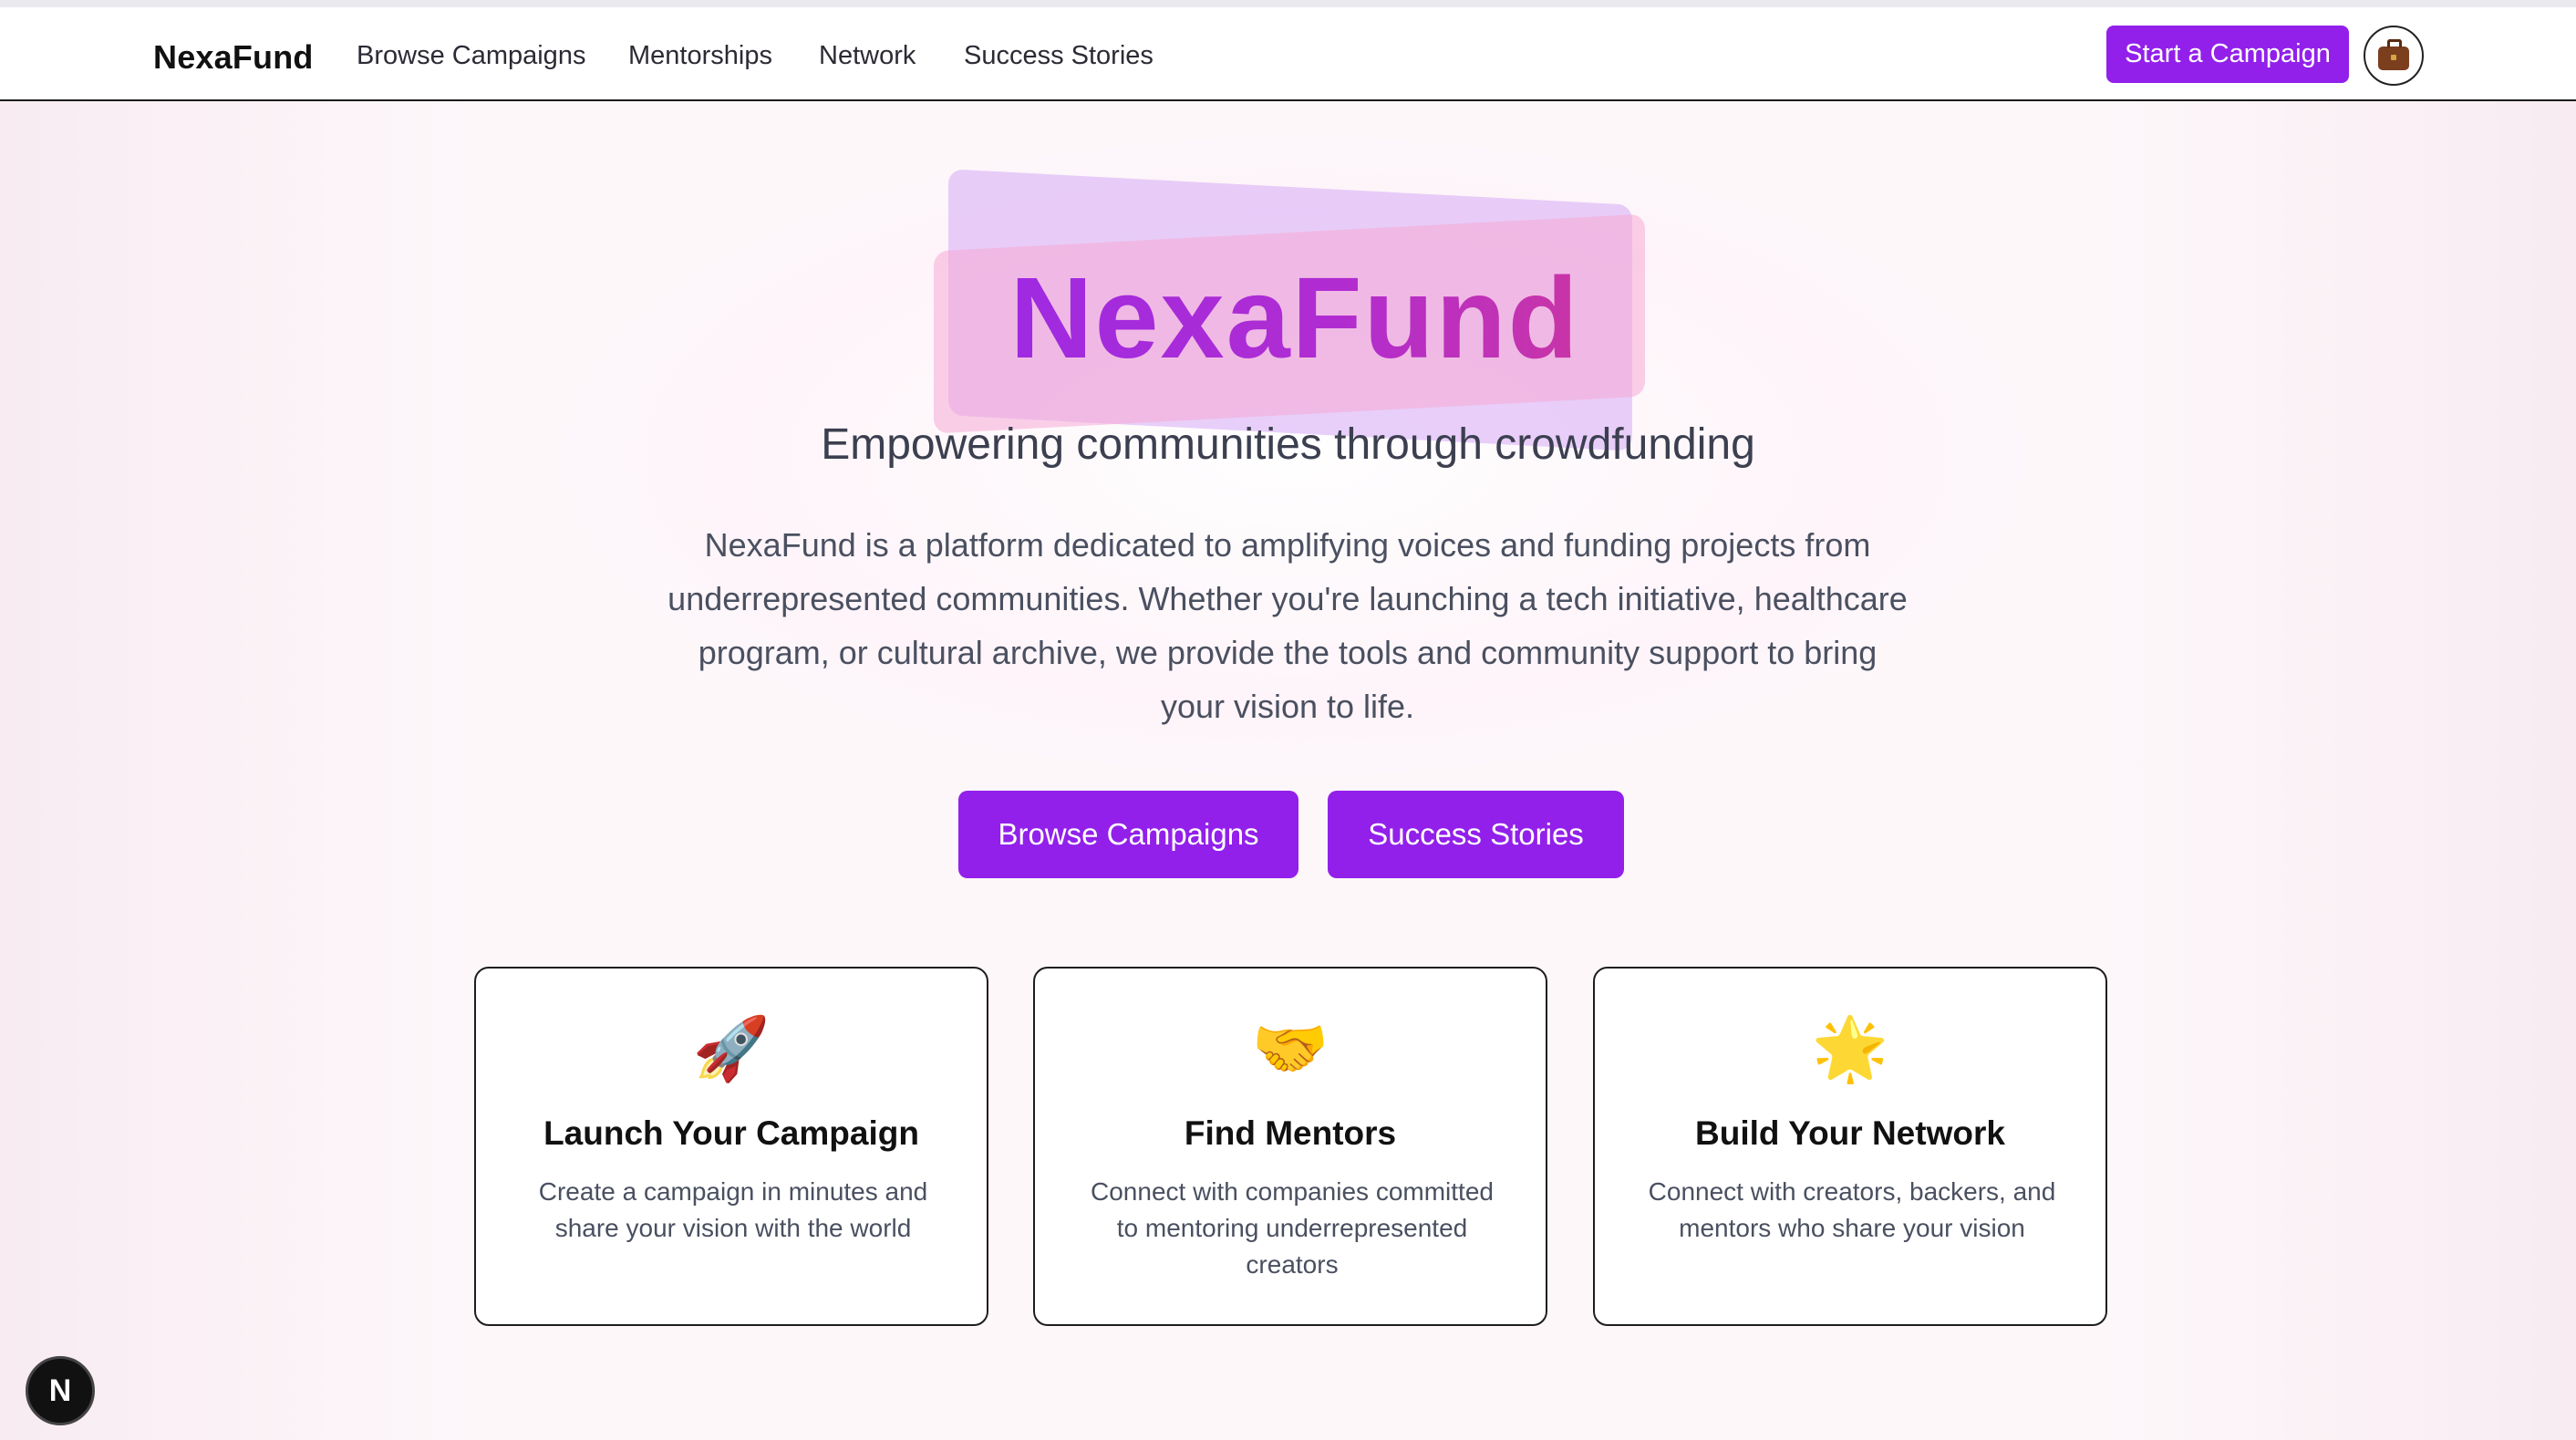  What do you see at coordinates (1290, 1048) in the screenshot?
I see `handshake-icon: 🤝` at bounding box center [1290, 1048].